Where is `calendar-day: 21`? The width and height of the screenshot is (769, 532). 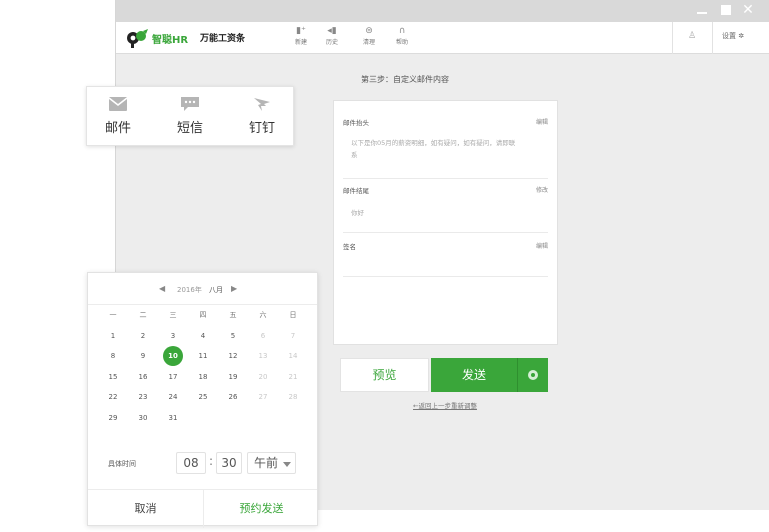
calendar-day: 21 is located at coordinates (293, 377).